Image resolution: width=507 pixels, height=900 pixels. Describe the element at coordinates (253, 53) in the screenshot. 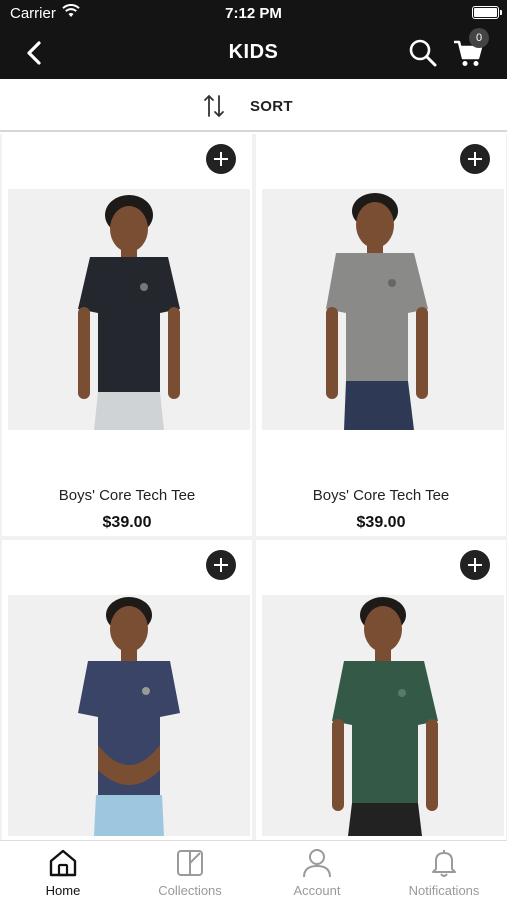

I see `nav-bar: KIDS 0` at that location.